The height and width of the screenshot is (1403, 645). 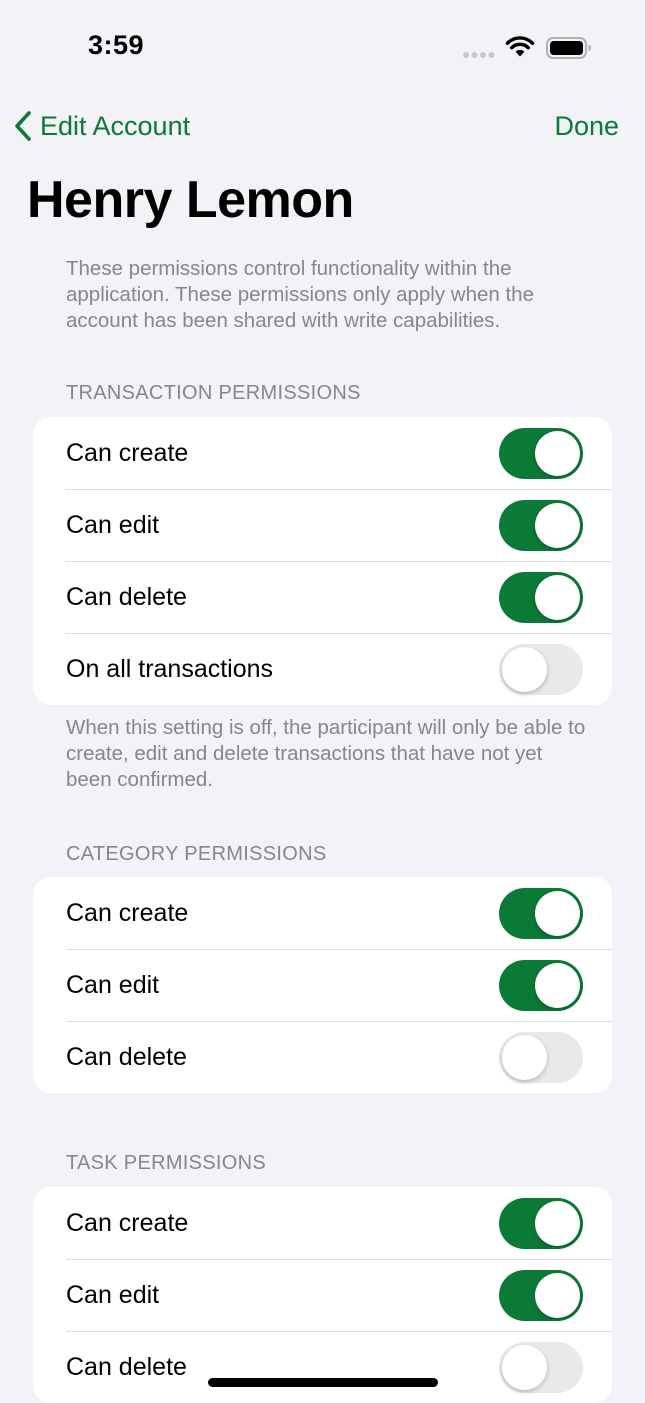 I want to click on task-can-delete-toggle, so click(x=541, y=1367).